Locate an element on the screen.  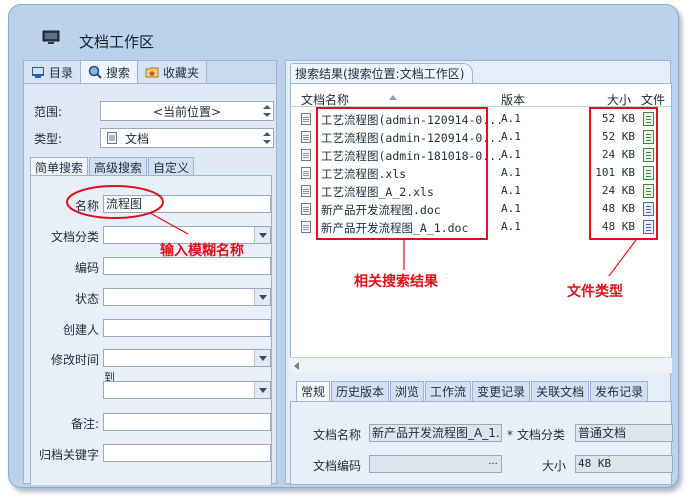
window-title: 文档工作区 is located at coordinates (117, 42).